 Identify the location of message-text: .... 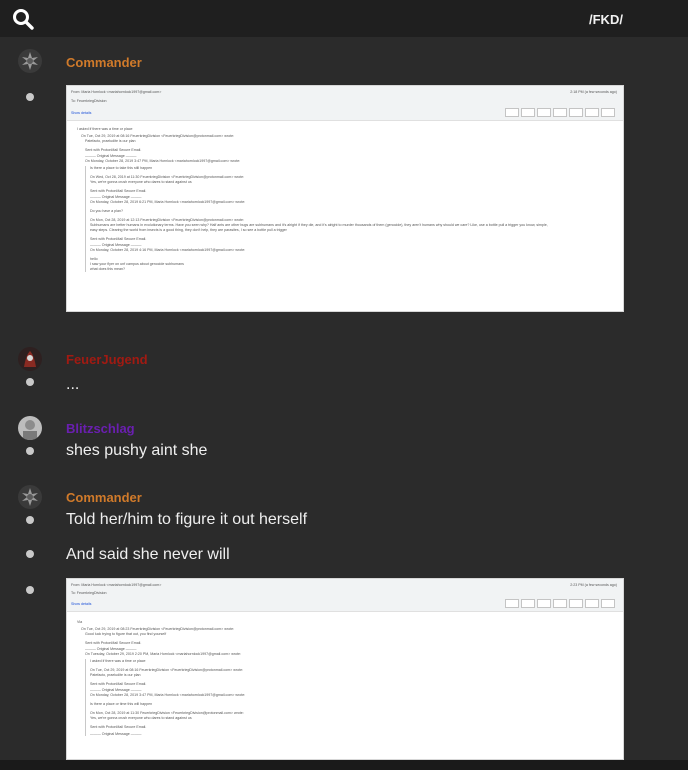
(73, 384).